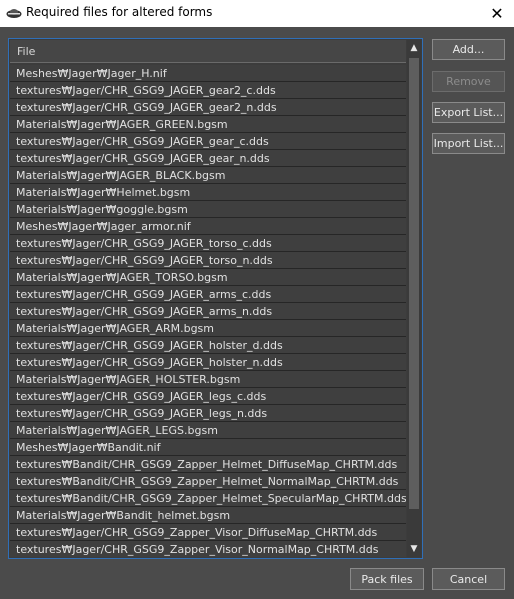 The image size is (514, 599). What do you see at coordinates (208, 448) in the screenshot?
I see `list-item: Meshes₩Jager₩Bandit.nif` at bounding box center [208, 448].